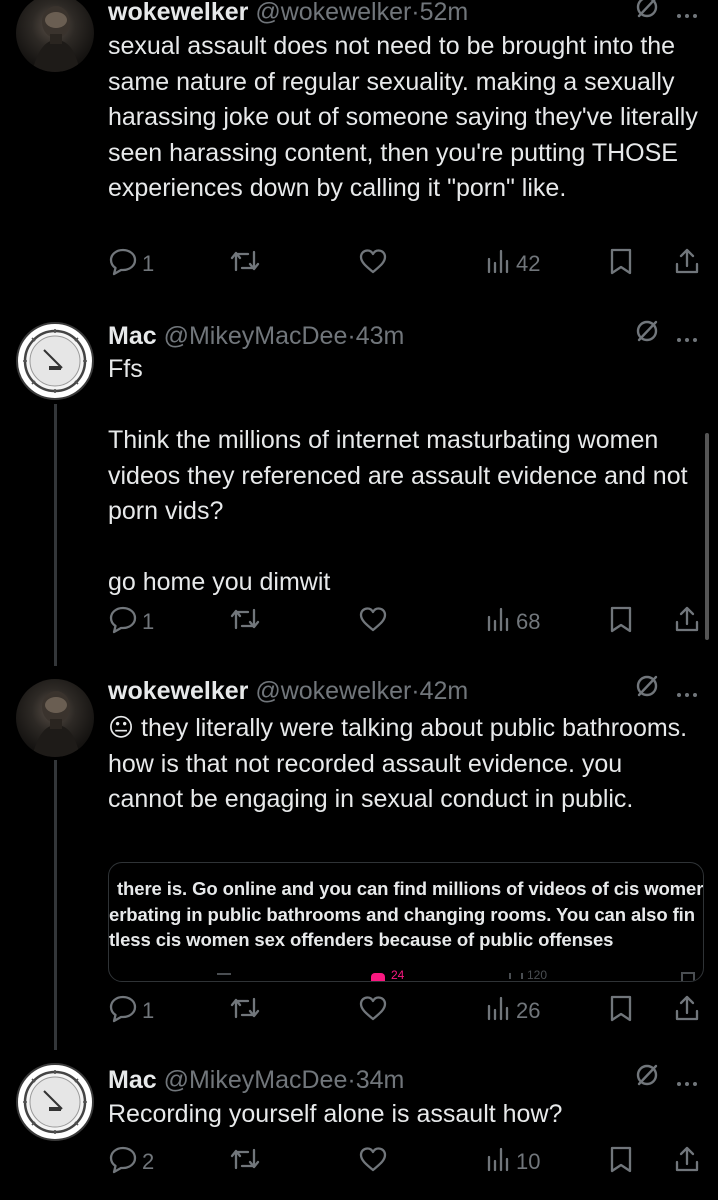  I want to click on neutral-face-emoji: 😐, so click(121, 727).